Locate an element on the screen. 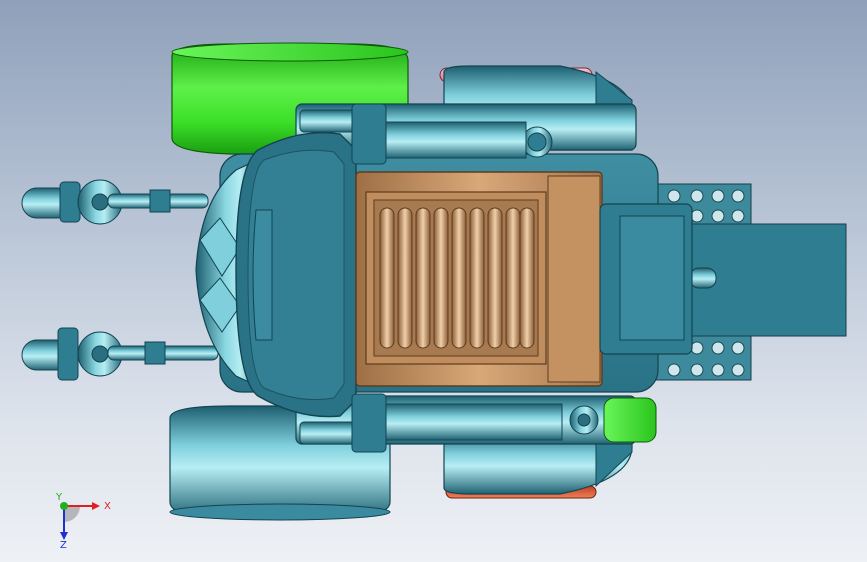 This screenshot has height=562, width=867. axis-triad: X Y Z is located at coordinates (83, 520).